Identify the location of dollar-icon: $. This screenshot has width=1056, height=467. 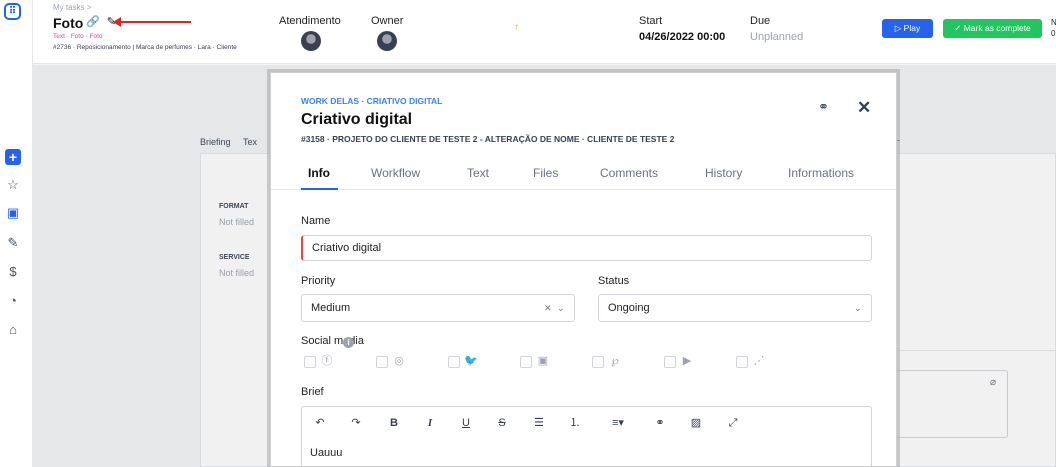
(13, 272).